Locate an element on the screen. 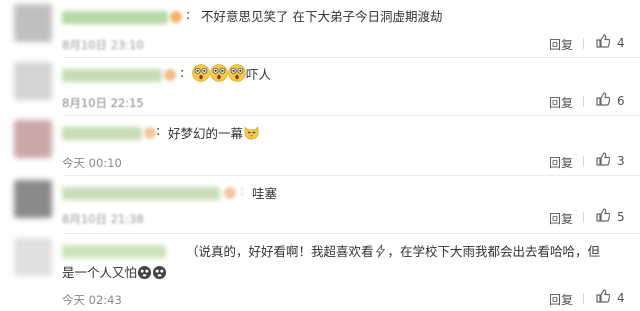 The image size is (640, 311). comment-text-label: 好梦幻的一幕 is located at coordinates (206, 133).